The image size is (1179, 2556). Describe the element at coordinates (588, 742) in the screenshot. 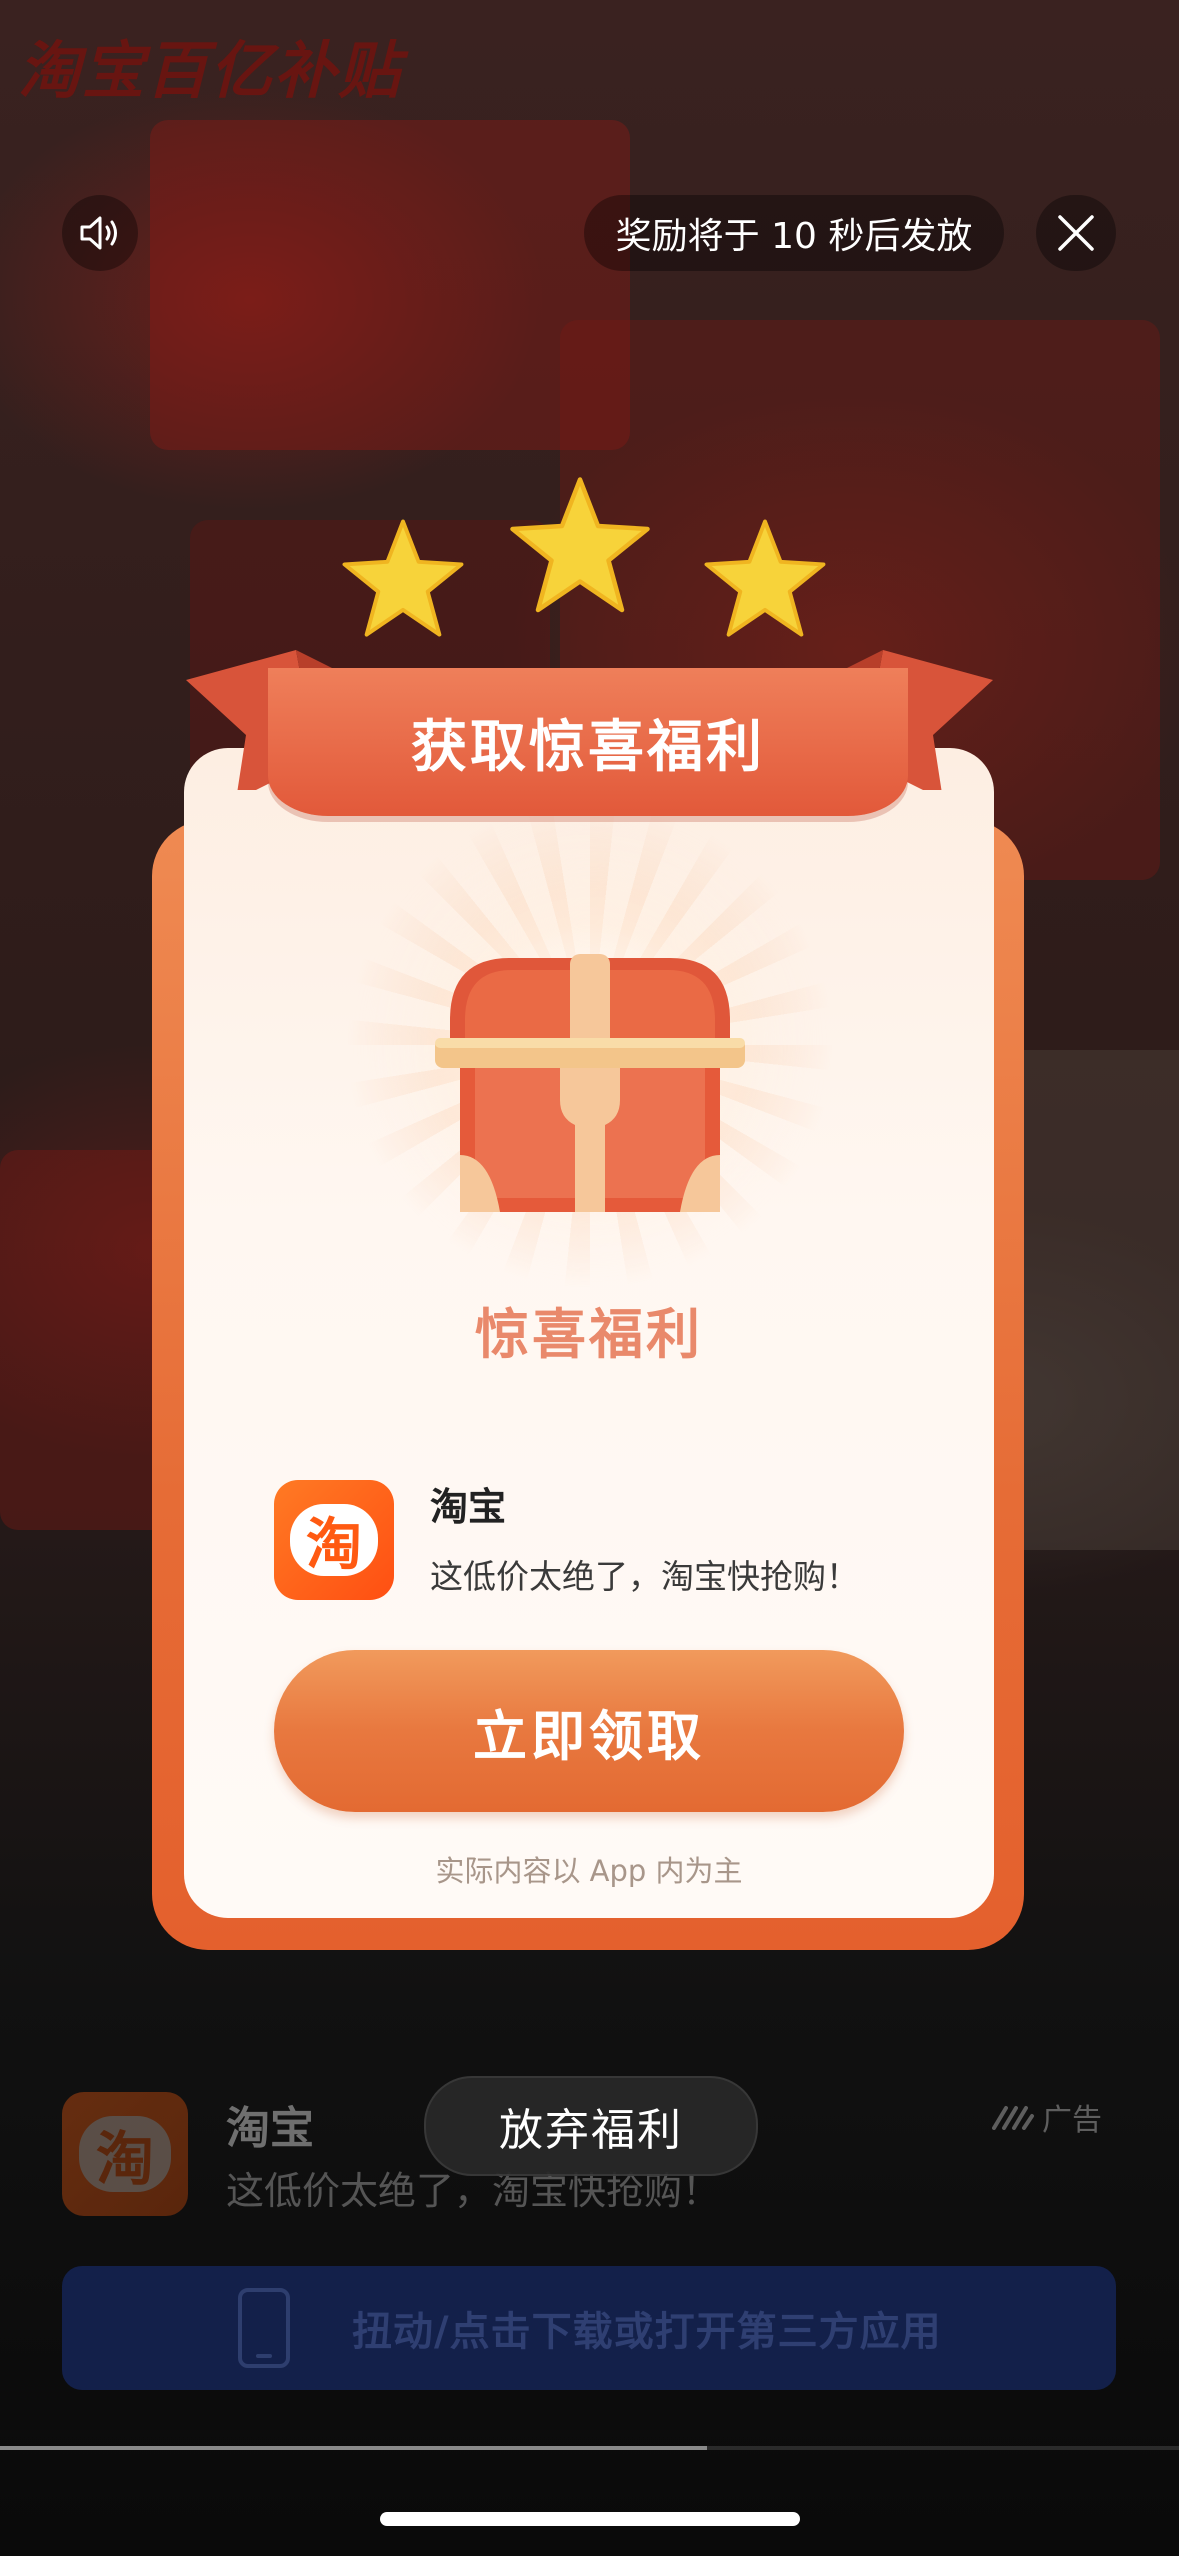

I see `modal-title: 获取惊喜福利` at that location.